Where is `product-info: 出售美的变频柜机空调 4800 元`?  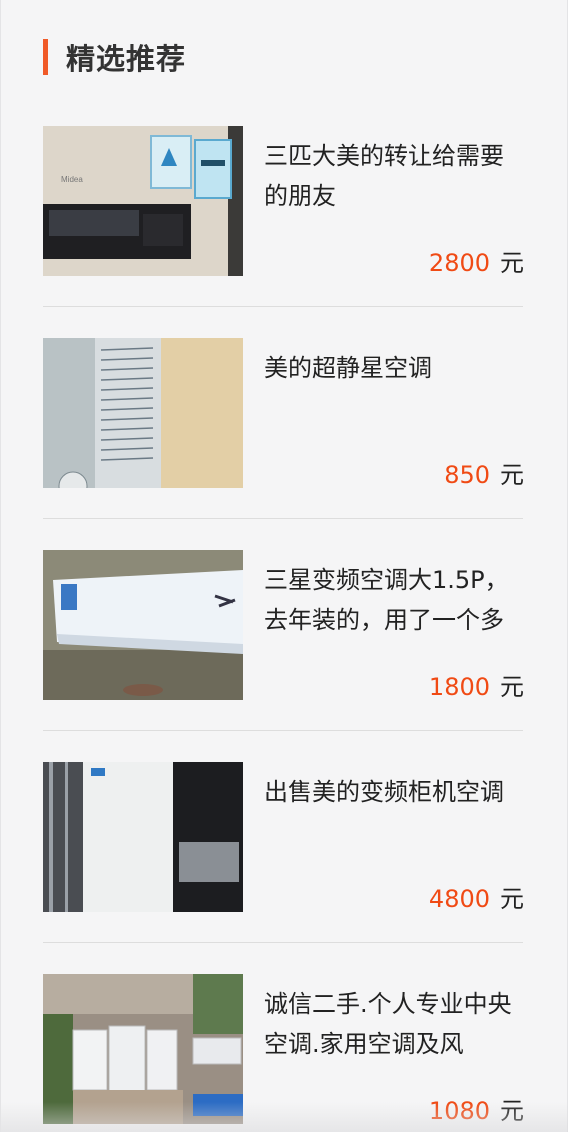
product-info: 出售美的变频柜机空调 4800 元 is located at coordinates (394, 842).